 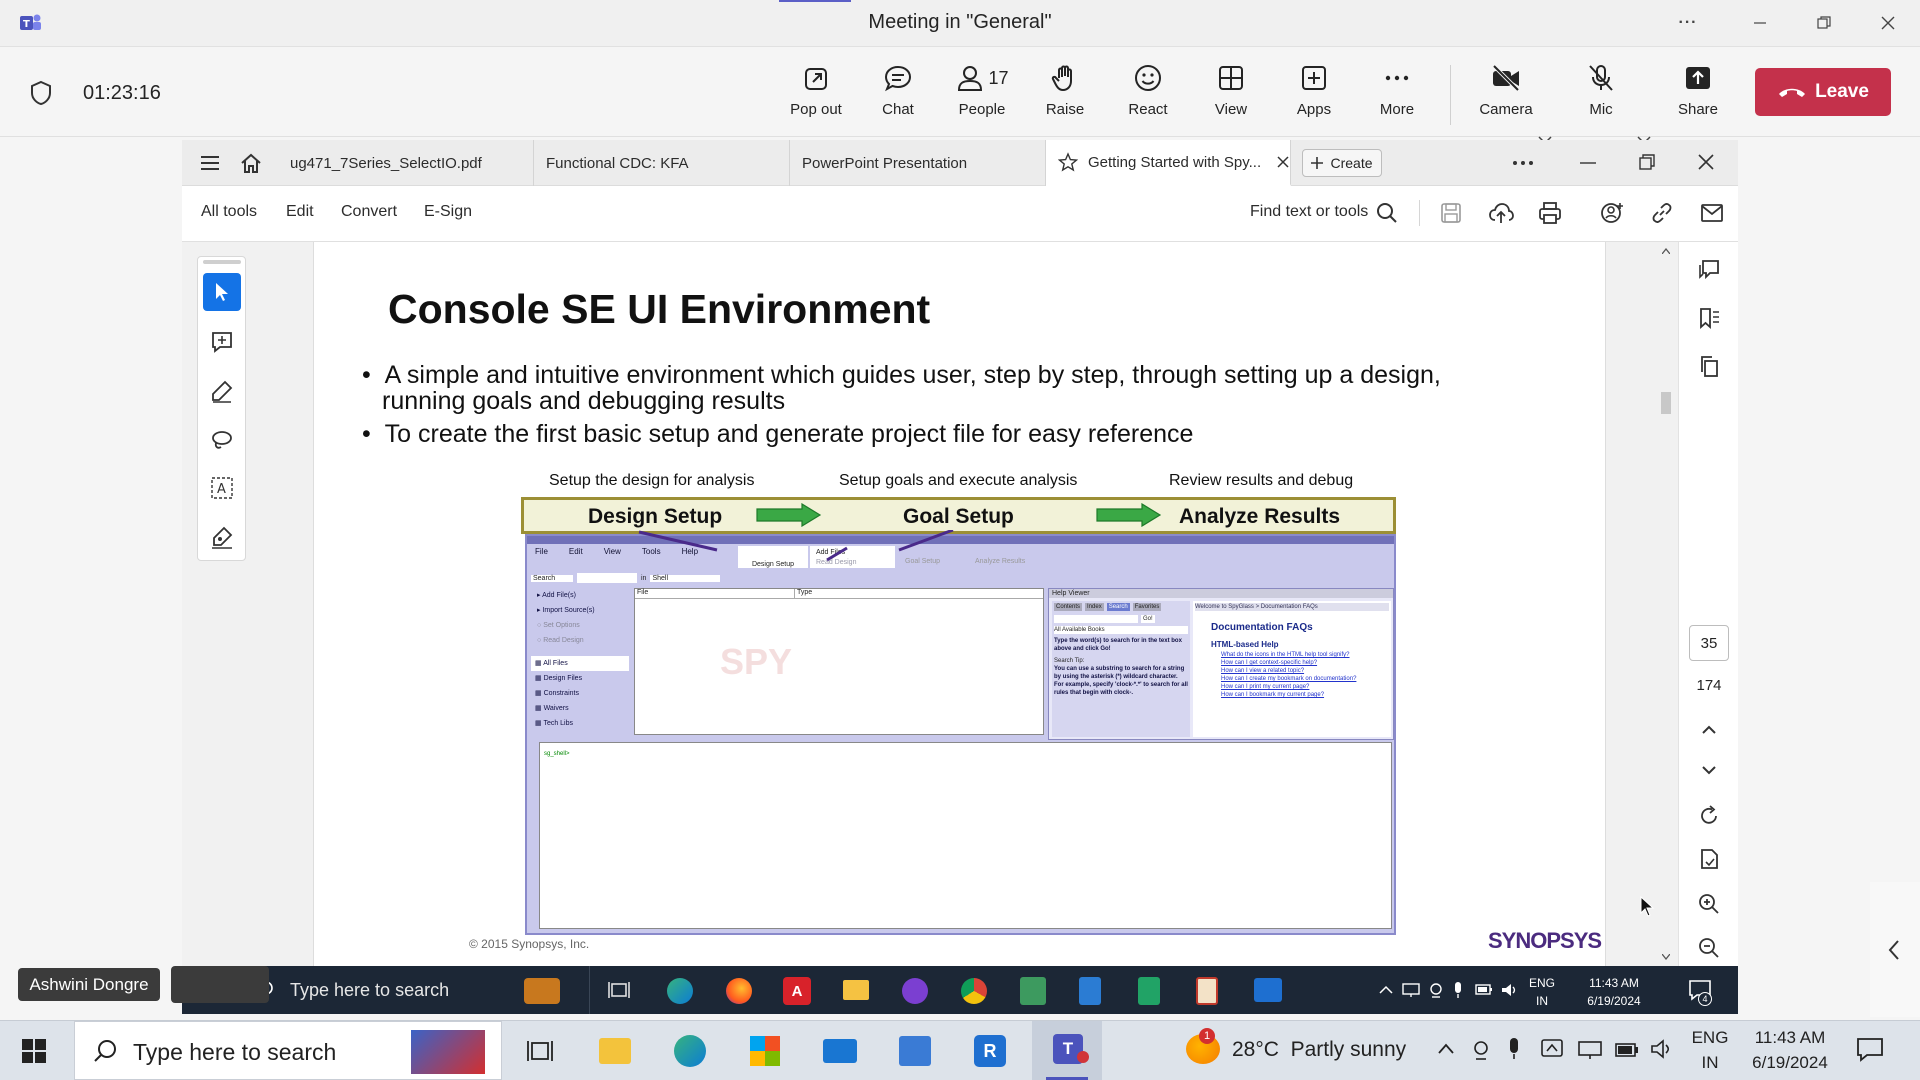 What do you see at coordinates (1760, 23) in the screenshot?
I see `minimize-button` at bounding box center [1760, 23].